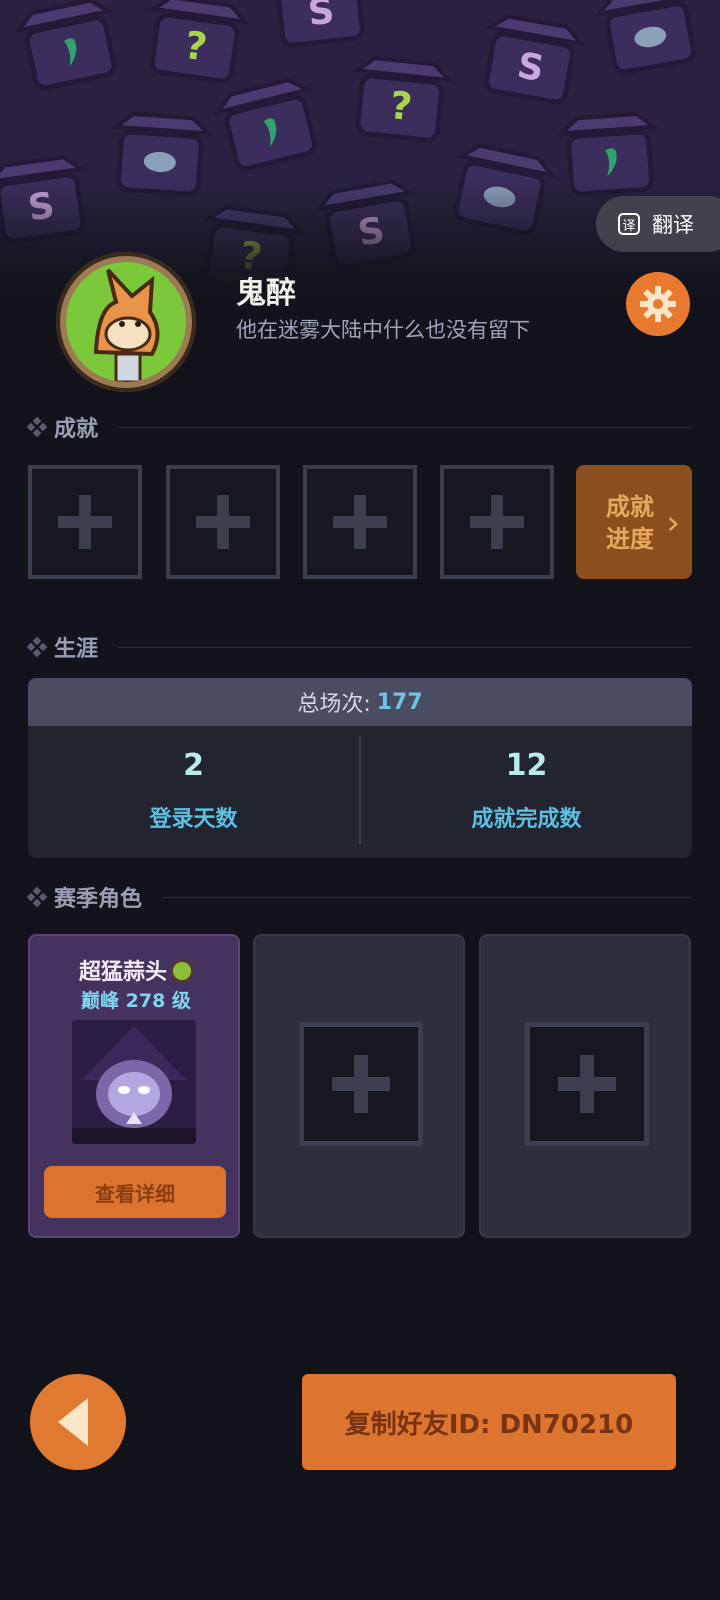 The height and width of the screenshot is (1600, 720). What do you see at coordinates (526, 819) in the screenshot?
I see `achievements-done-label: 成就完成数` at bounding box center [526, 819].